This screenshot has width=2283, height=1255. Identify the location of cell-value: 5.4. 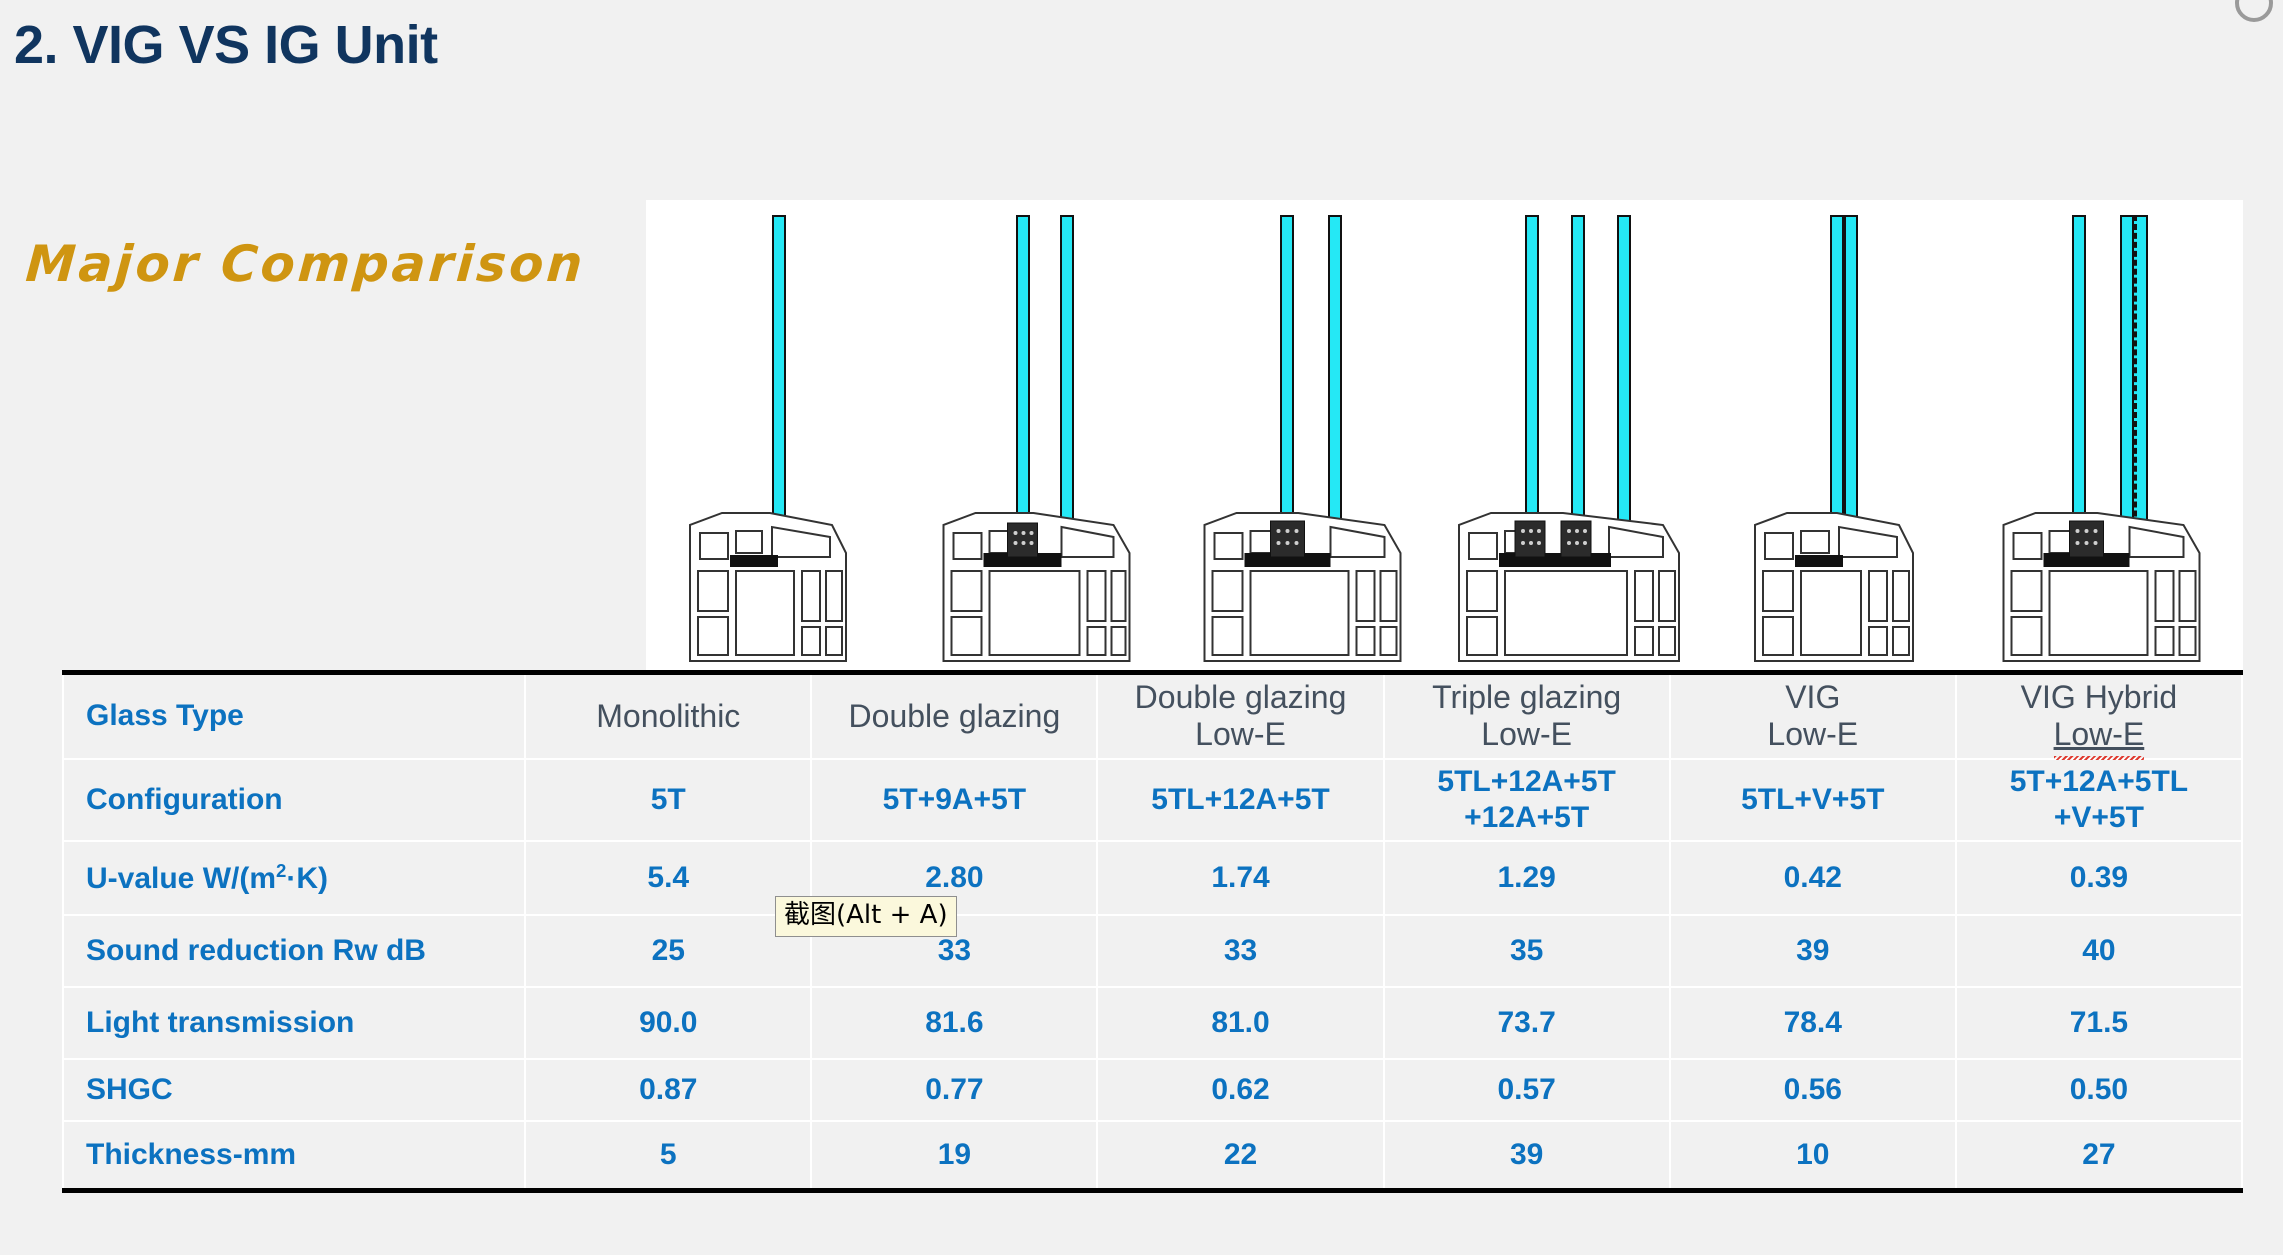
(668, 877).